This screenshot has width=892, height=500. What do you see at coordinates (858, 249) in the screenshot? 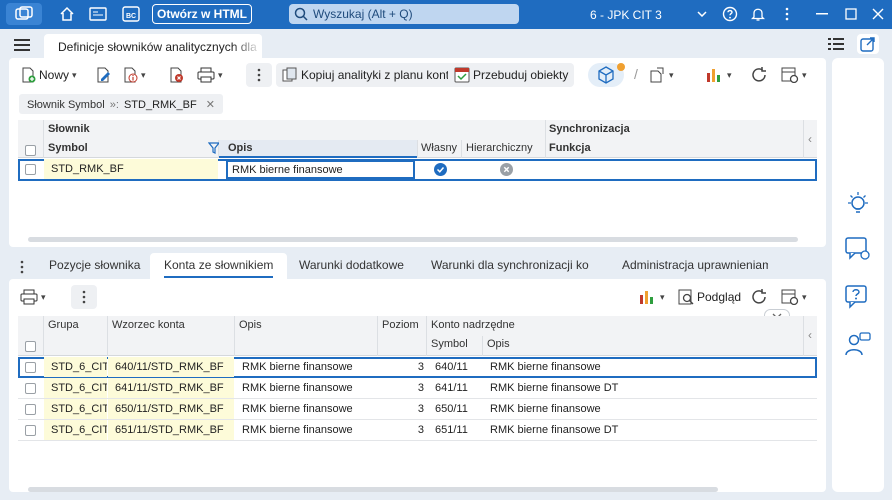
I see `chat-icon` at bounding box center [858, 249].